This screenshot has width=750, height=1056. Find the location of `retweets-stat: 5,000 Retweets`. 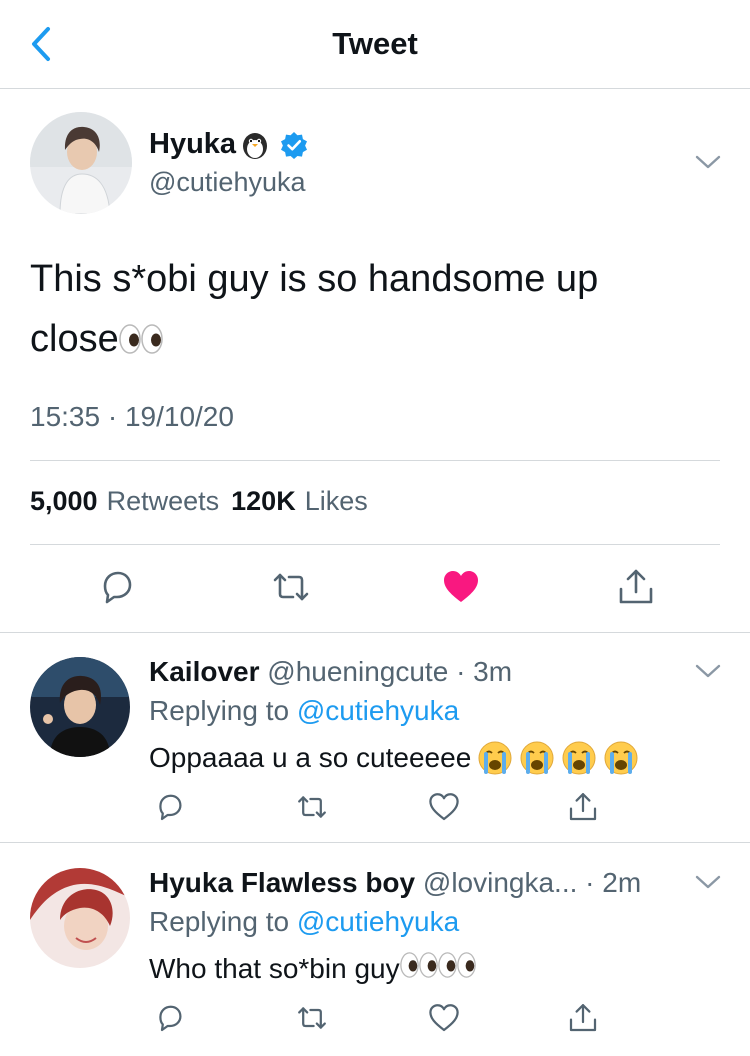

retweets-stat: 5,000 Retweets is located at coordinates (124, 501).